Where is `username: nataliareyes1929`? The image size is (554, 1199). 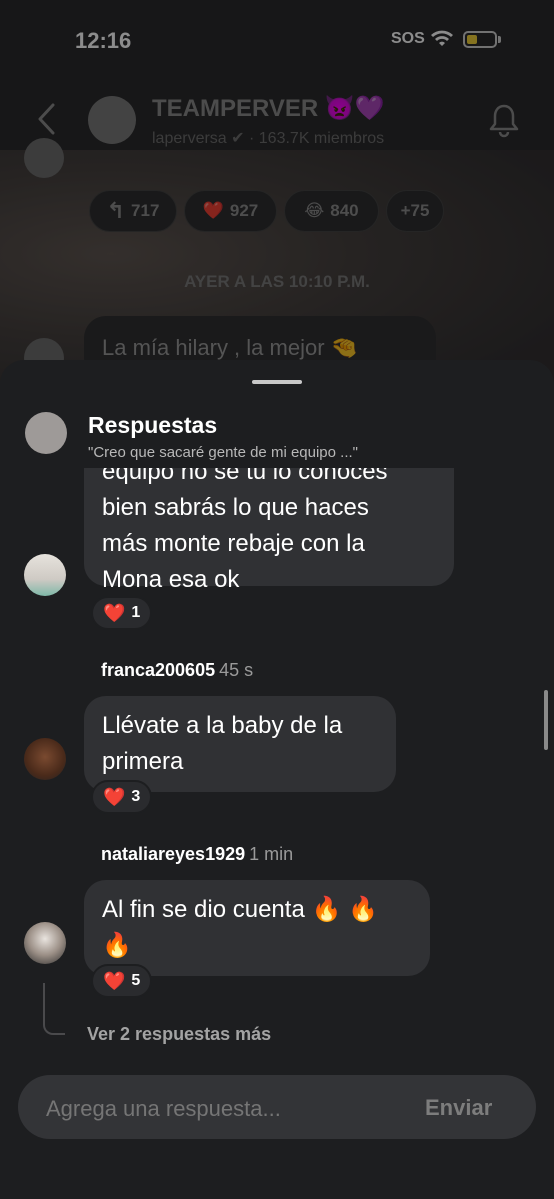
username: nataliareyes1929 is located at coordinates (173, 854).